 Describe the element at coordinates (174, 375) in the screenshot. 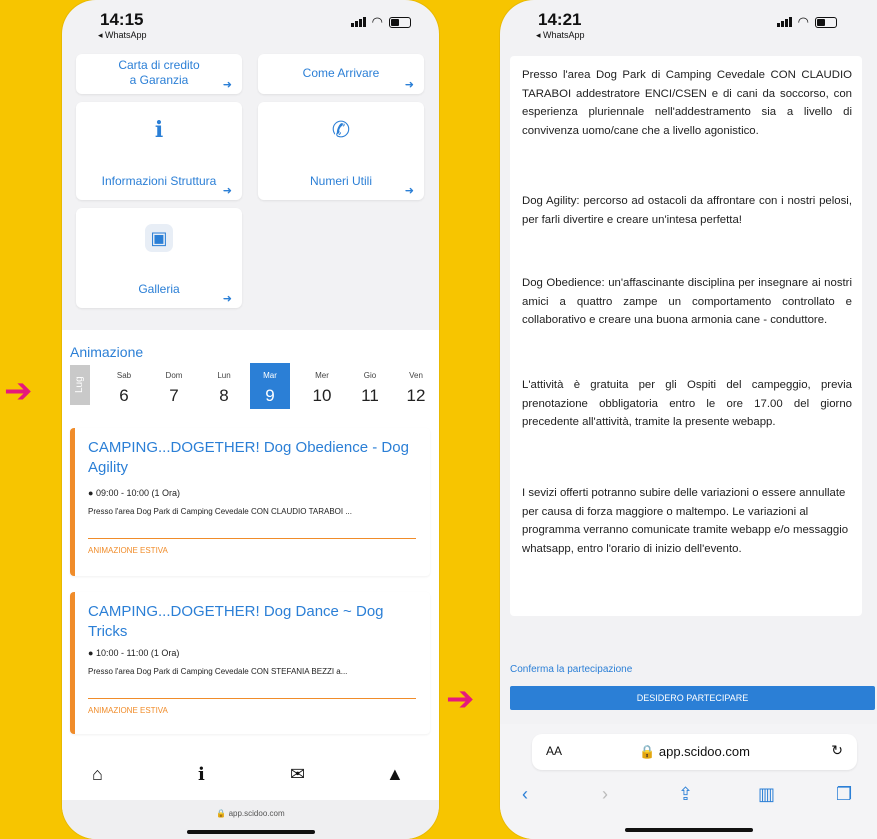

I see `day-name: Dom` at that location.